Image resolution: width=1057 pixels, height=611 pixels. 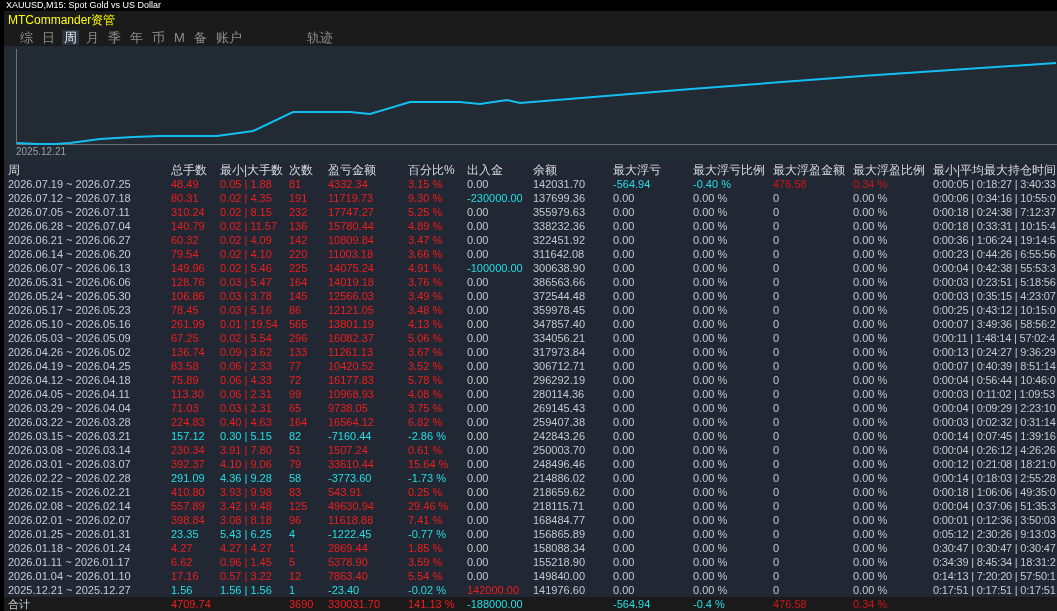 I want to click on tab: 账户, so click(x=228, y=37).